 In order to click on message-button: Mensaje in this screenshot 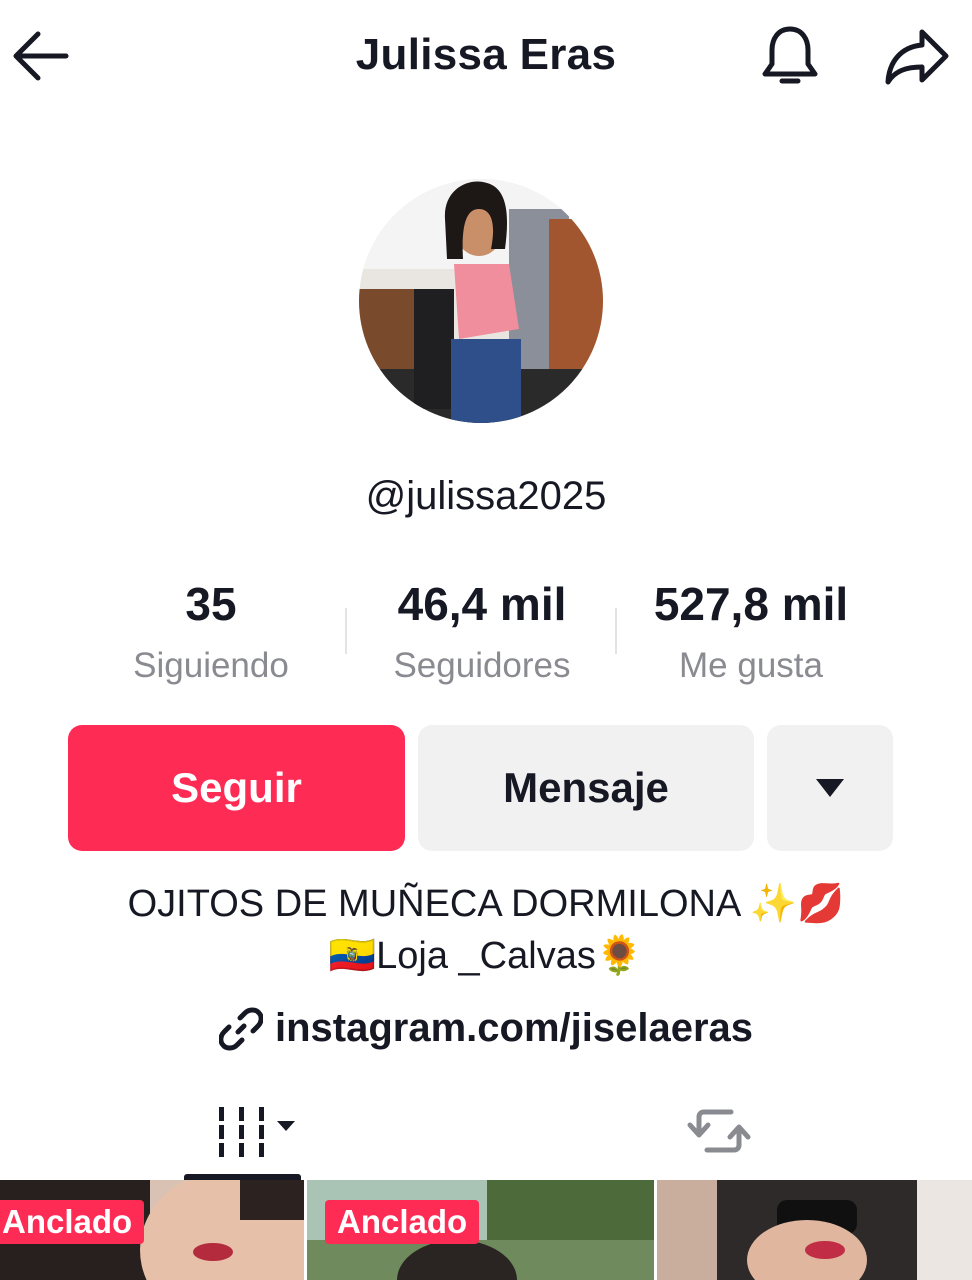, I will do `click(586, 788)`.